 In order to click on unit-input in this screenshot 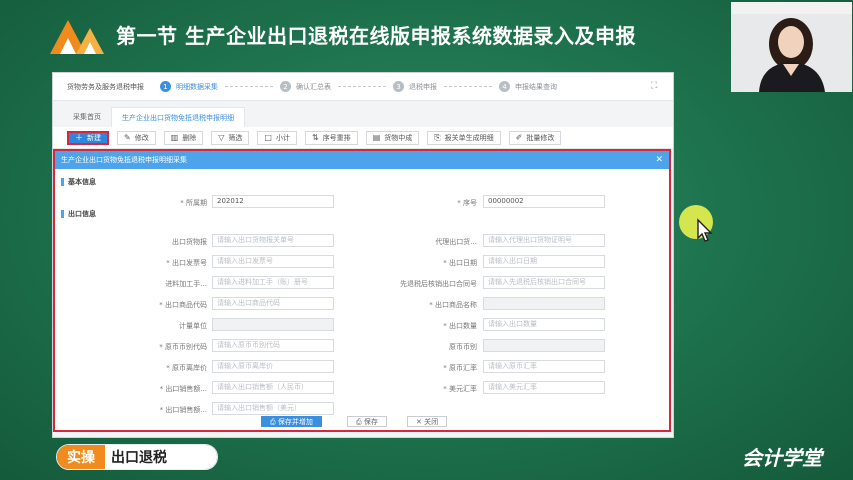, I will do `click(273, 324)`.